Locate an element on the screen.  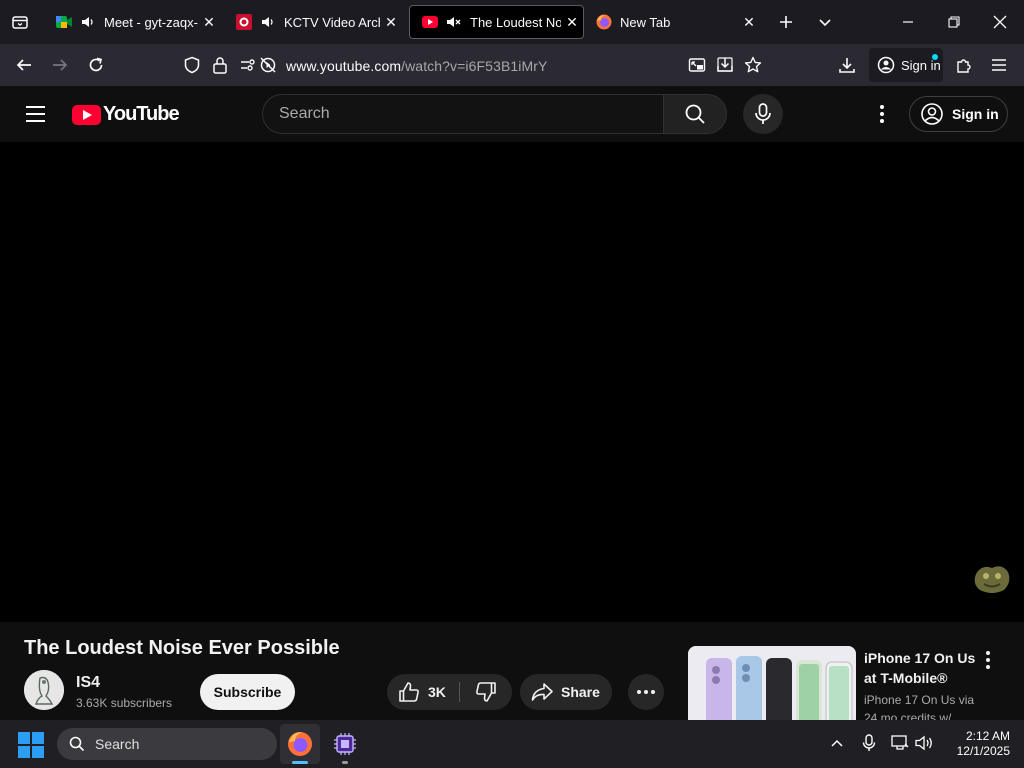
reload-button is located at coordinates (96, 65).